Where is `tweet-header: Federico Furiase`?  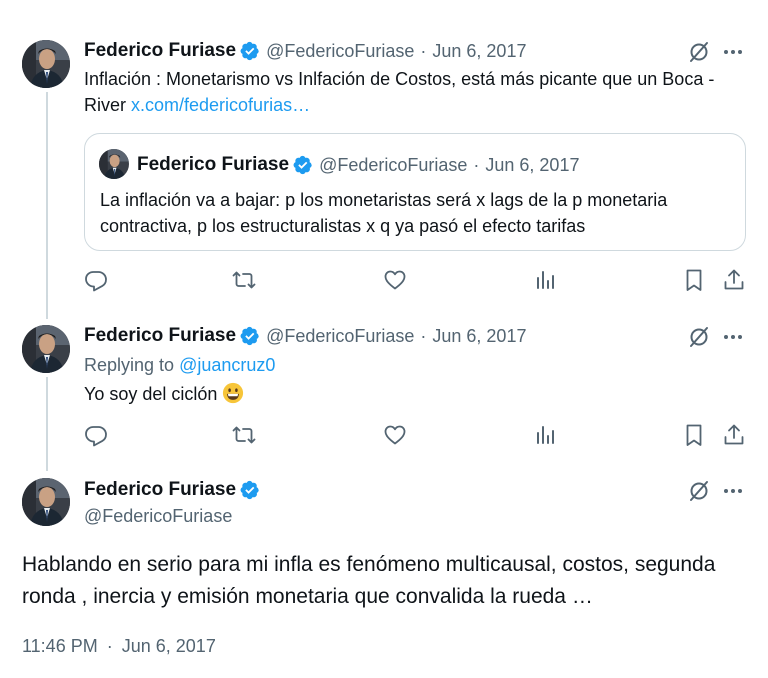
tweet-header: Federico Furiase is located at coordinates (172, 490).